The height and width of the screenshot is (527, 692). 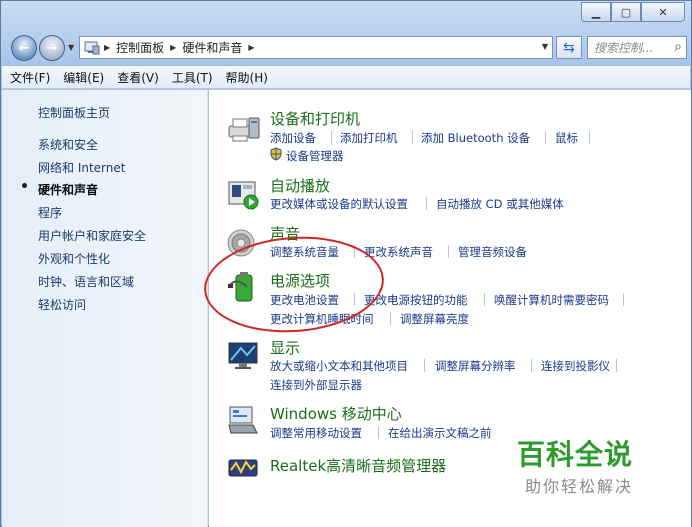 I want to click on active-item-bullet-icon, so click(x=24, y=185).